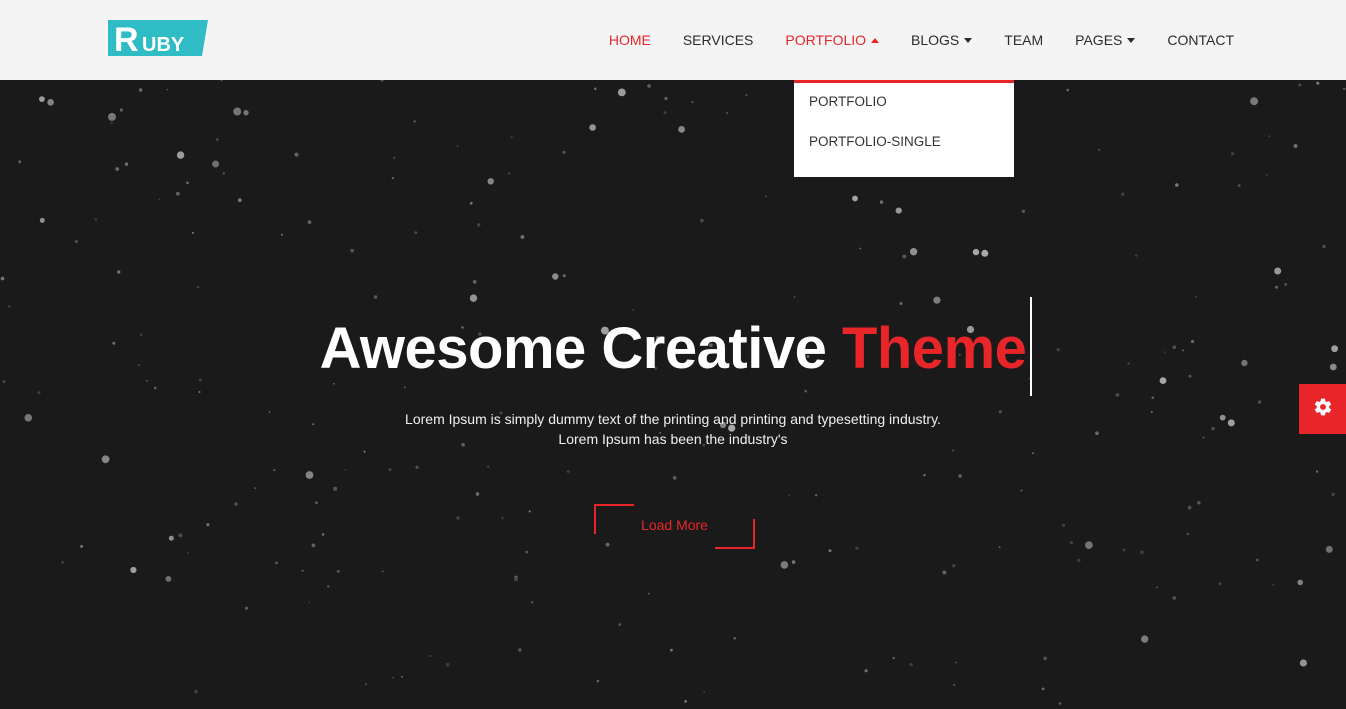 The height and width of the screenshot is (709, 1346). Describe the element at coordinates (826, 40) in the screenshot. I see `nav-portfolio-label: PORTFOLIO` at that location.